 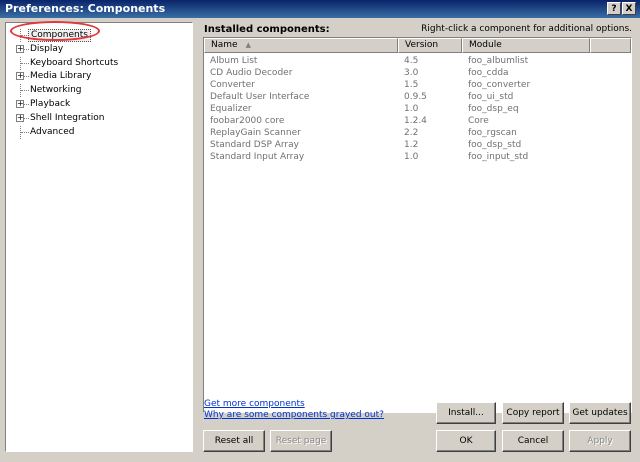 What do you see at coordinates (56, 90) in the screenshot?
I see `tree-item-label: Networking` at bounding box center [56, 90].